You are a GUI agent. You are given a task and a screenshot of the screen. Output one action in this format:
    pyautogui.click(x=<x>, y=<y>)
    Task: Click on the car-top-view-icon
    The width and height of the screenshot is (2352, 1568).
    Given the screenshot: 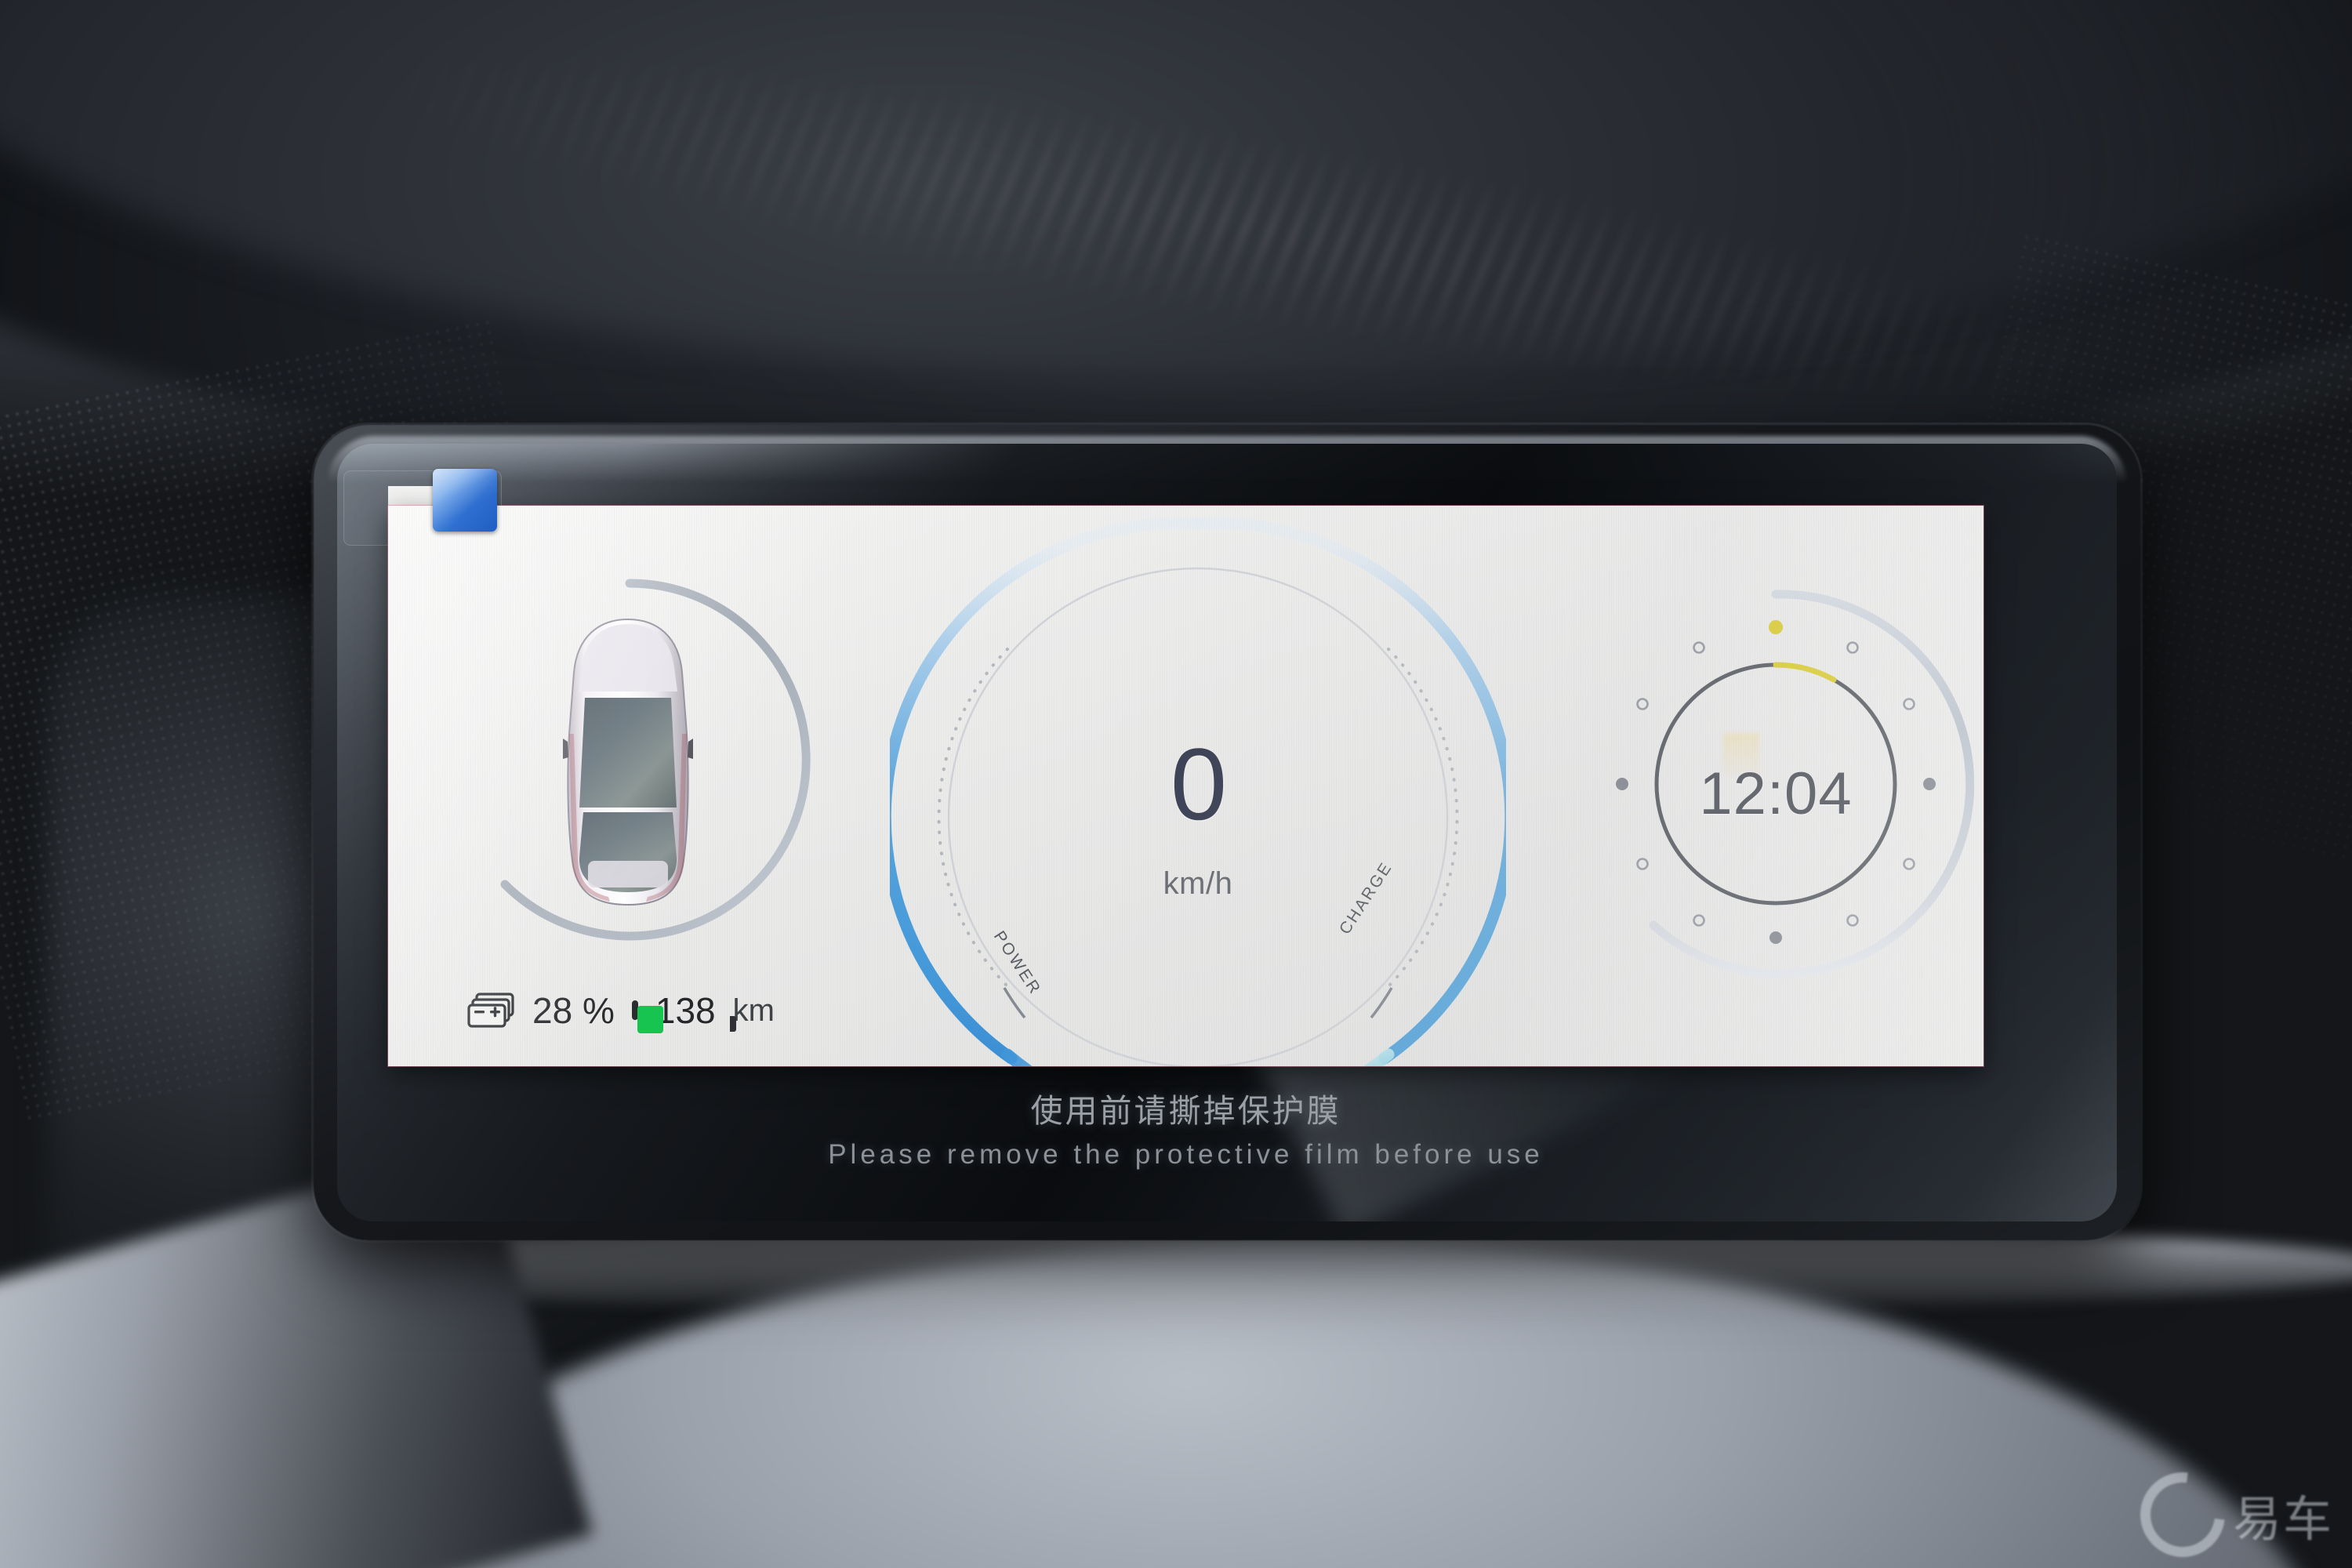 What is the action you would take?
    pyautogui.click(x=628, y=762)
    